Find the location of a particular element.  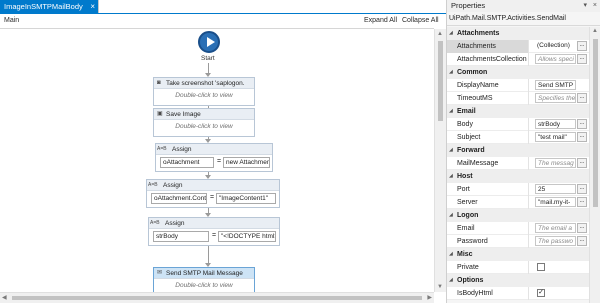

property-row-displayname: DisplayName Send SMTP Mail is located at coordinates (518, 85).